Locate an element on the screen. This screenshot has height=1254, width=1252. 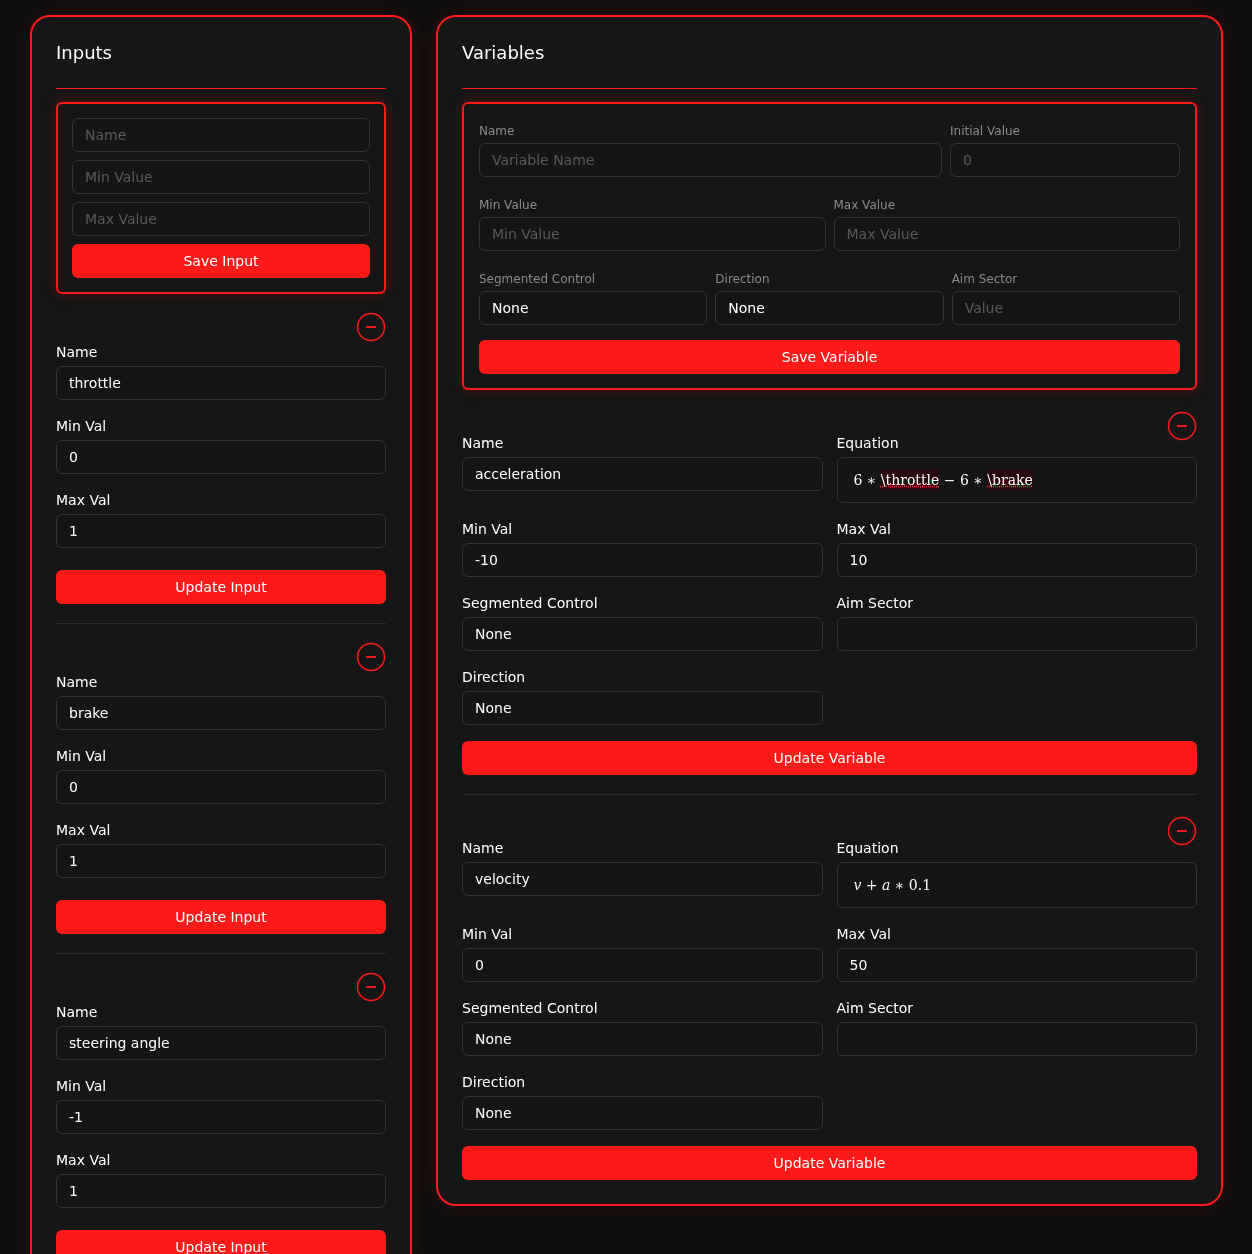
equation-field: v + a ∗ 0.1 is located at coordinates (1016, 885).